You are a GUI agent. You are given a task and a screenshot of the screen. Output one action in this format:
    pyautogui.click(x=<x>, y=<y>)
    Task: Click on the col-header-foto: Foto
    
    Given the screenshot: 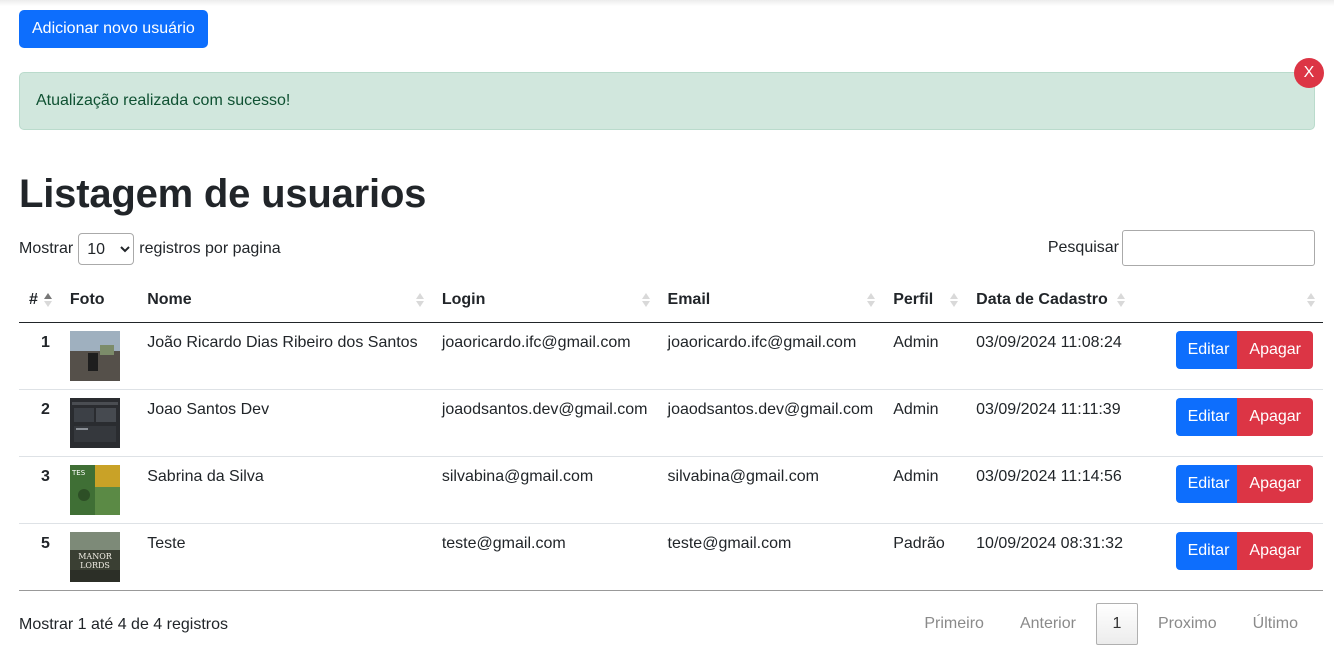 What is the action you would take?
    pyautogui.click(x=98, y=301)
    